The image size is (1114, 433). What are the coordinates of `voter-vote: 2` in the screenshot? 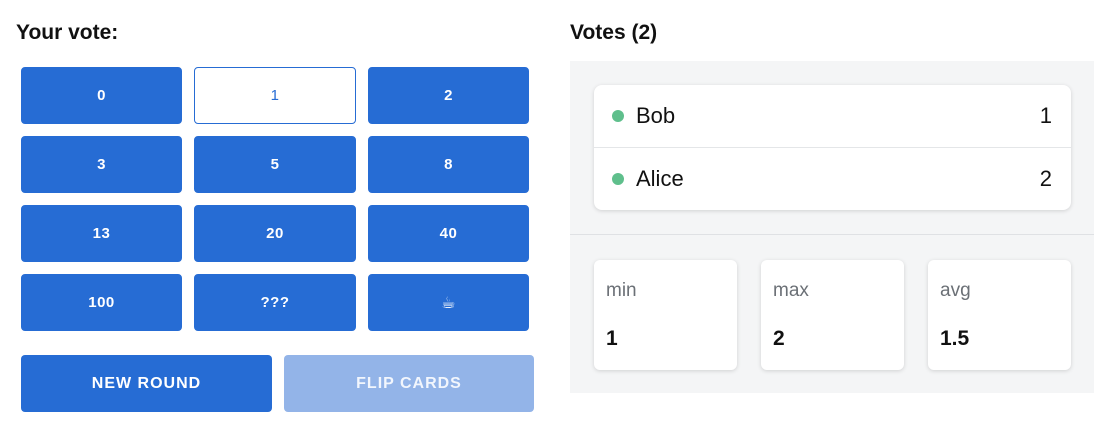 It's located at (1045, 178).